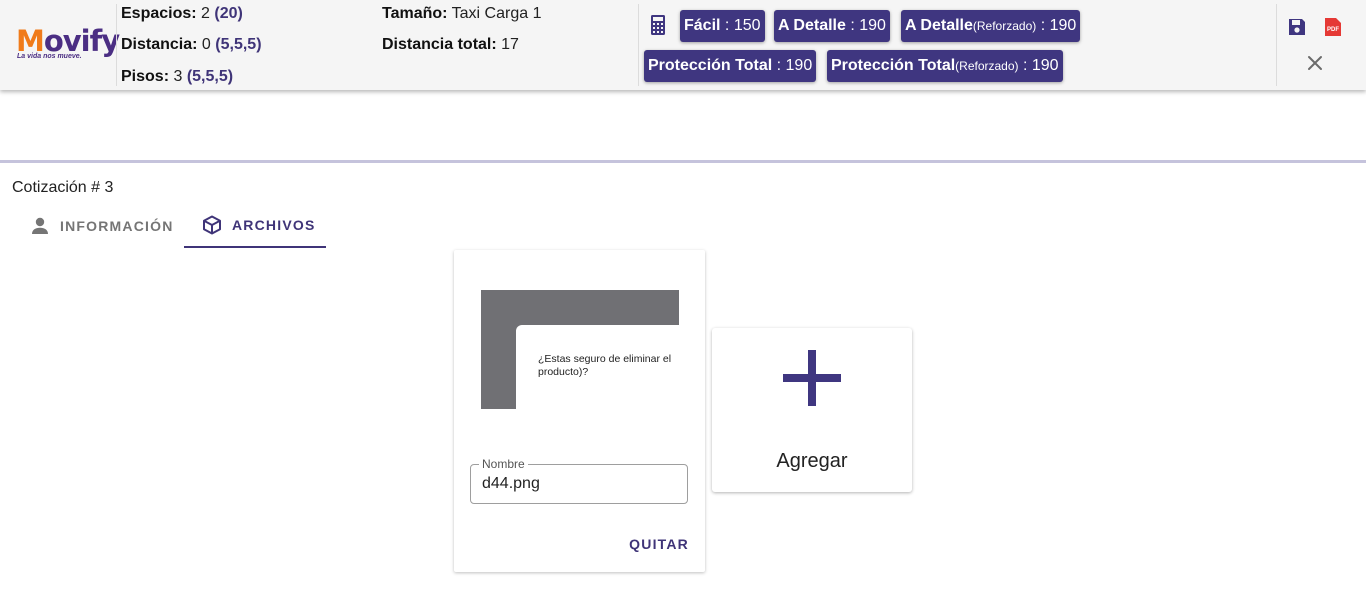 This screenshot has height=607, width=1366. I want to click on logo-tagline: La vida nos mueve., so click(49, 56).